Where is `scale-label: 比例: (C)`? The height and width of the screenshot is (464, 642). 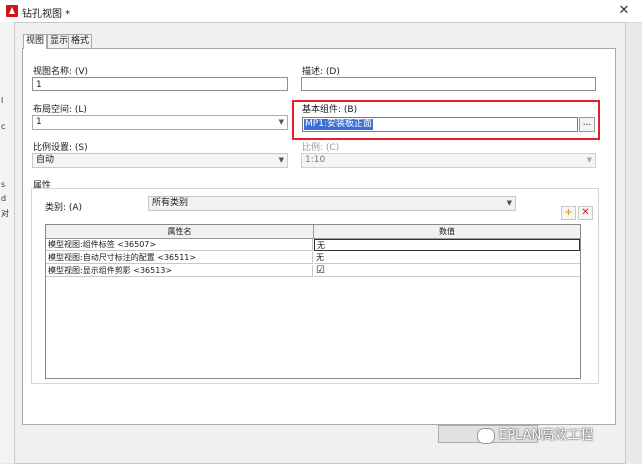
scale-label: 比例: (C) is located at coordinates (321, 148).